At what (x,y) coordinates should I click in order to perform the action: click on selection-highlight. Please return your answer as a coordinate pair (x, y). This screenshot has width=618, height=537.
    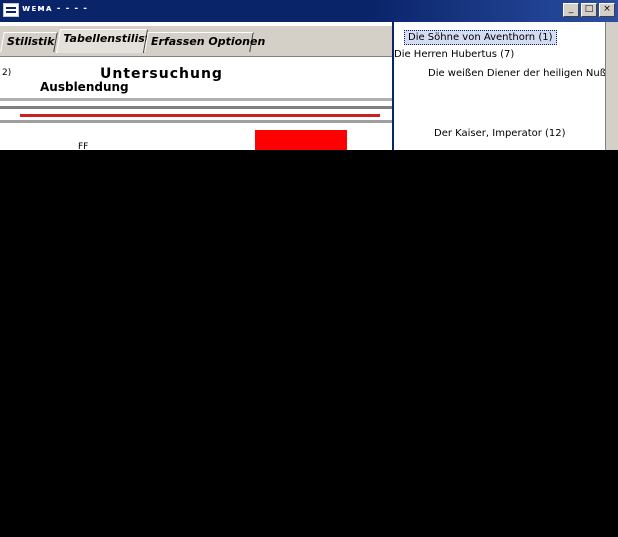
    Looking at the image, I should click on (301, 140).